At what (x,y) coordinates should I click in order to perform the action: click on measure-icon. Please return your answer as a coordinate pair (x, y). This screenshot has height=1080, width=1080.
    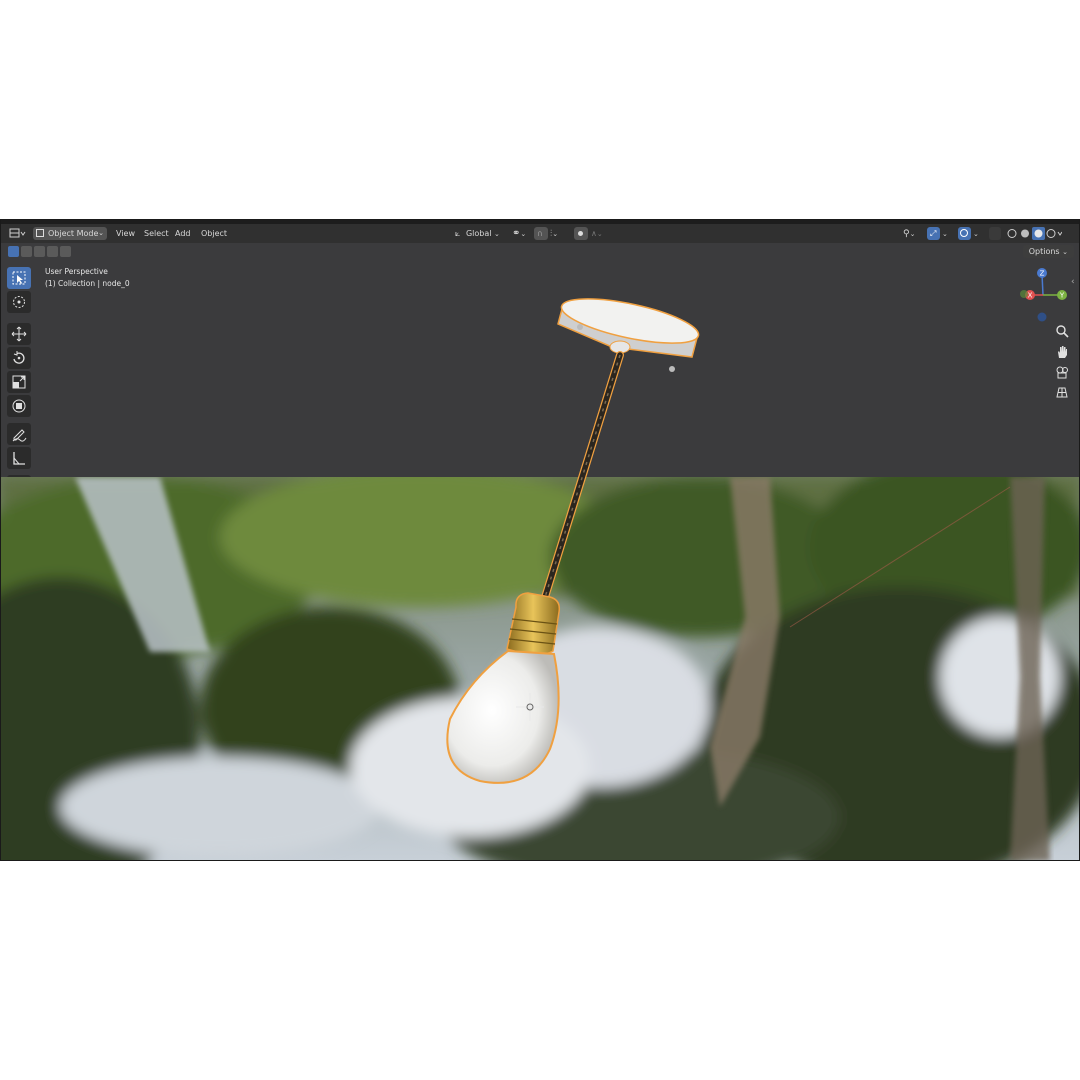
    Looking at the image, I should click on (19, 458).